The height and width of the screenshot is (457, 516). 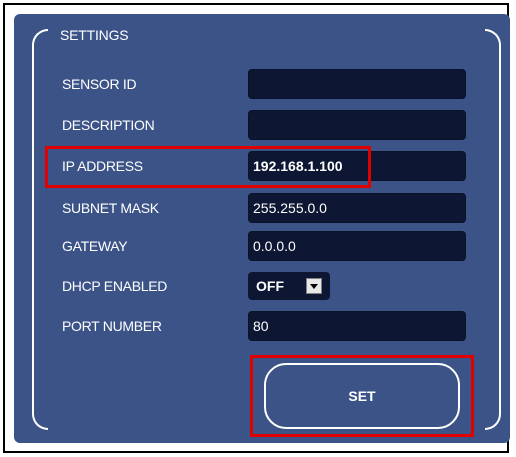 What do you see at coordinates (112, 326) in the screenshot?
I see `port-number-label: PORT NUMBER` at bounding box center [112, 326].